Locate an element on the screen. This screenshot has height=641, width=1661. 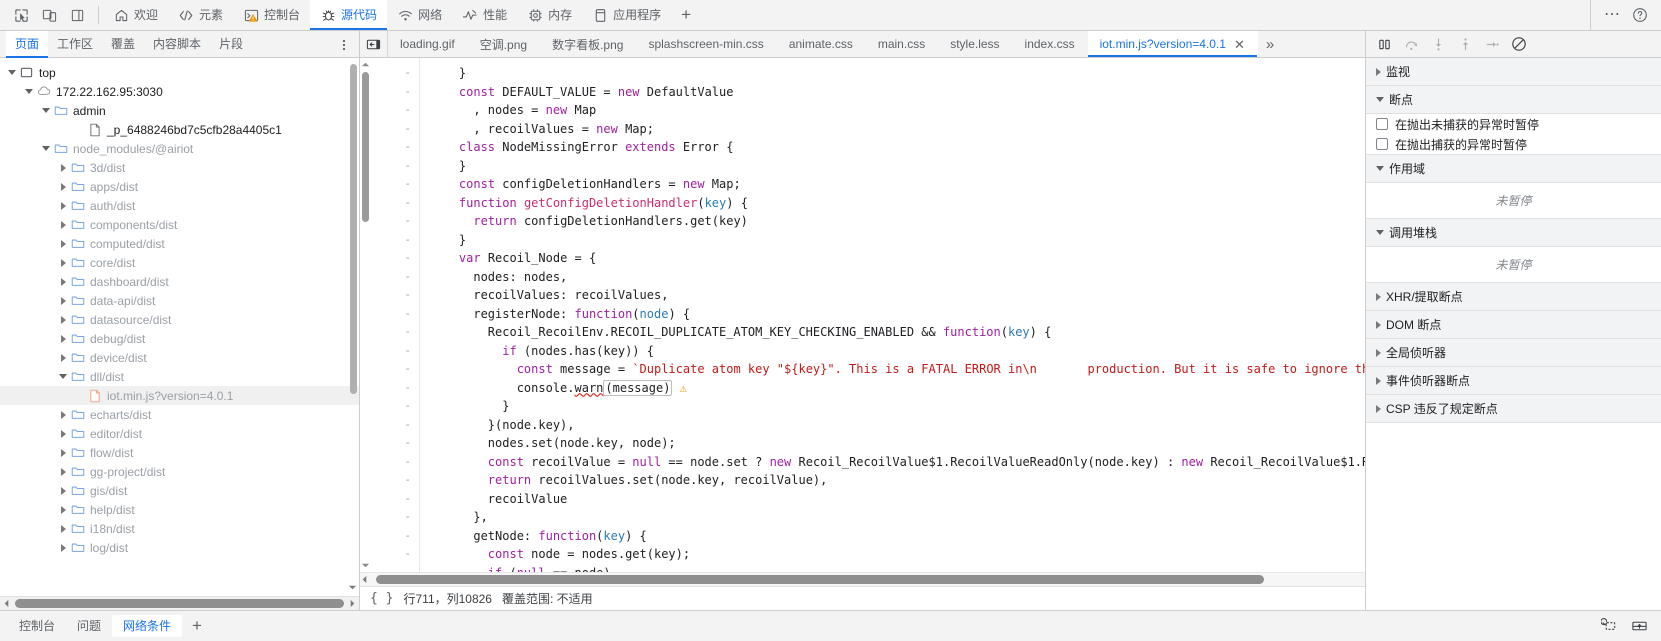
tree-item-iot-min-js-version-4-0-1: iot.min.js?version=4.0.1 is located at coordinates (179, 395).